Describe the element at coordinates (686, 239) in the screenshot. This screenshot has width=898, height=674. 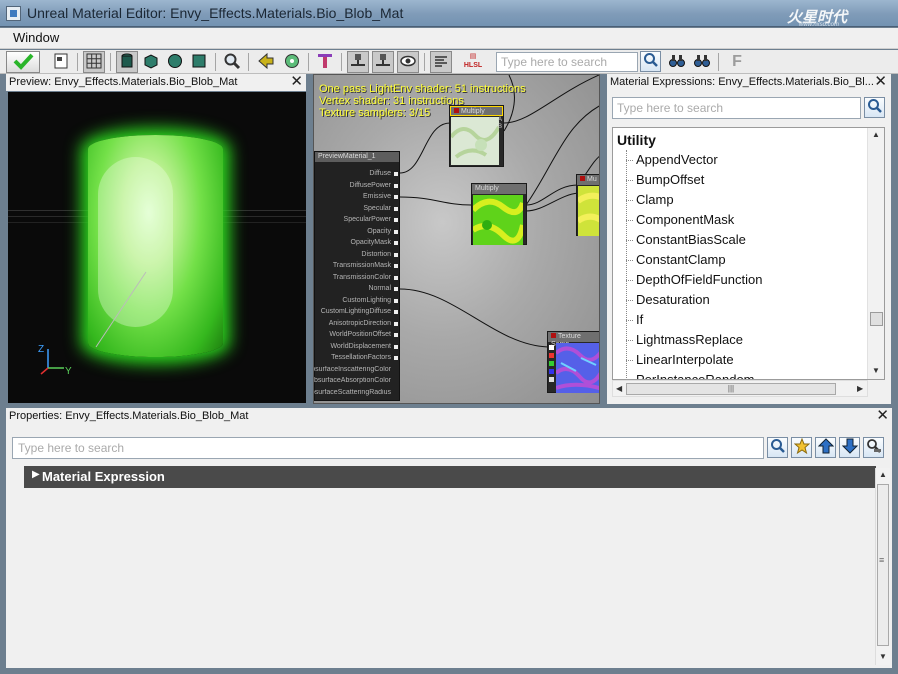
I see `tree-item: ConstantBiasScale` at that location.